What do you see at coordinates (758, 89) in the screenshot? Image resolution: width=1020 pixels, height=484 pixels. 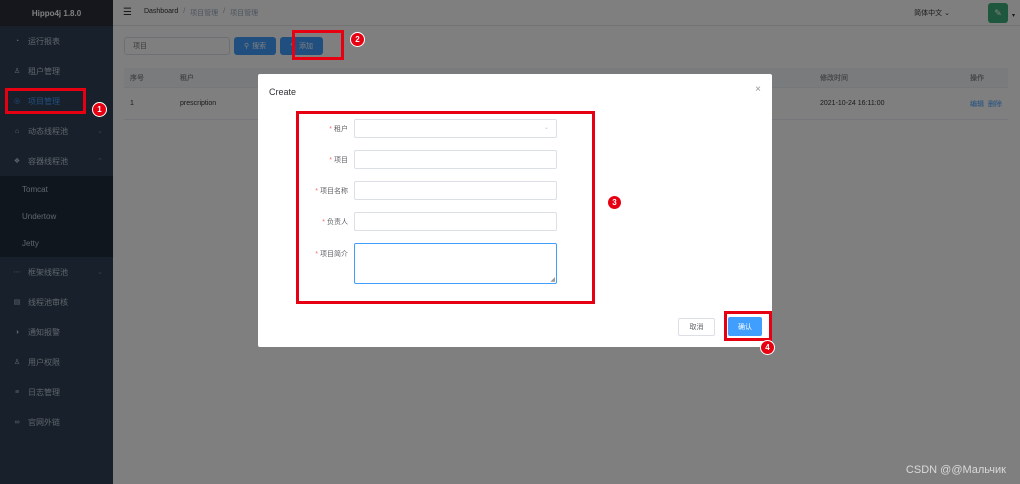 I see `close-icon: ×` at bounding box center [758, 89].